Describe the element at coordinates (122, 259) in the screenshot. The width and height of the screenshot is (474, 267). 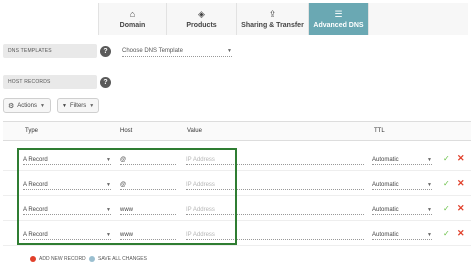
I see `save-all-changes-label: SAVE ALL CHANGES` at that location.